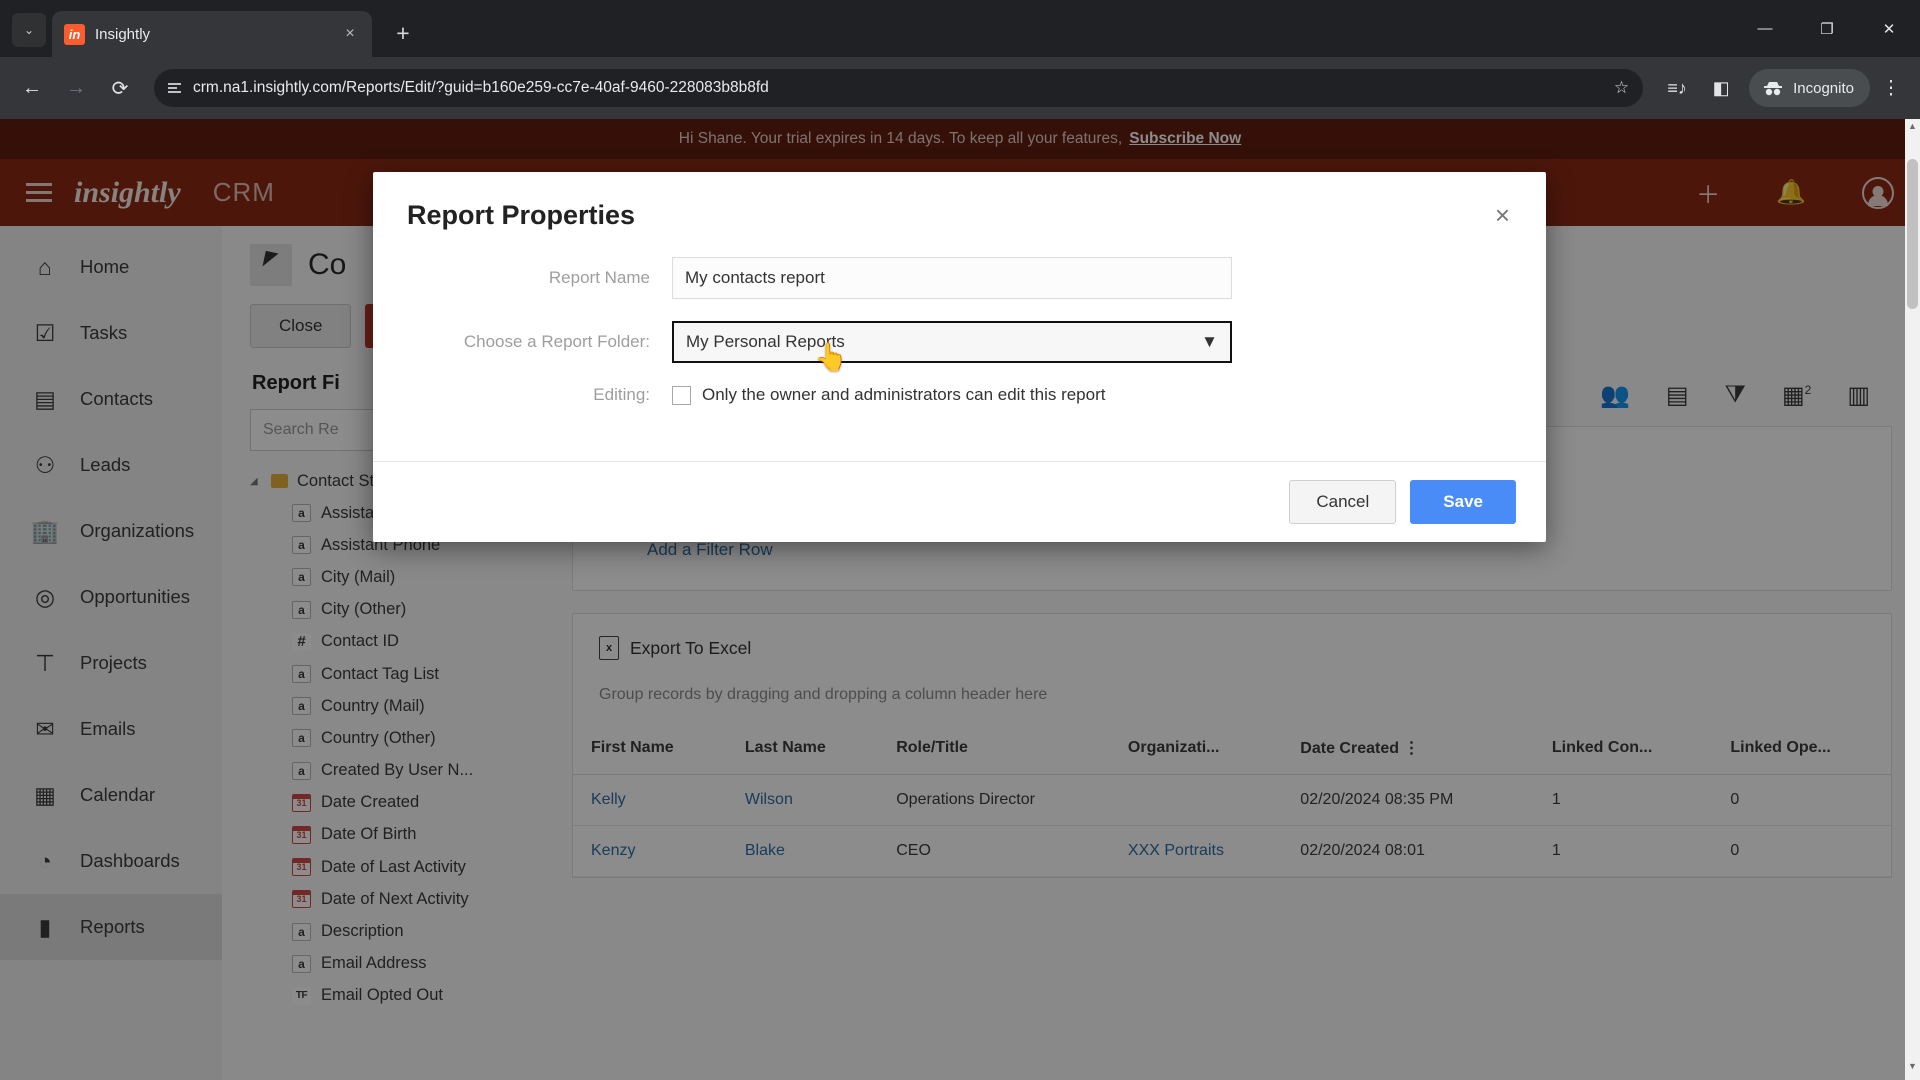 The height and width of the screenshot is (1080, 1920). What do you see at coordinates (1185, 139) in the screenshot?
I see `subscribe-now-link: Subscribe Now` at bounding box center [1185, 139].